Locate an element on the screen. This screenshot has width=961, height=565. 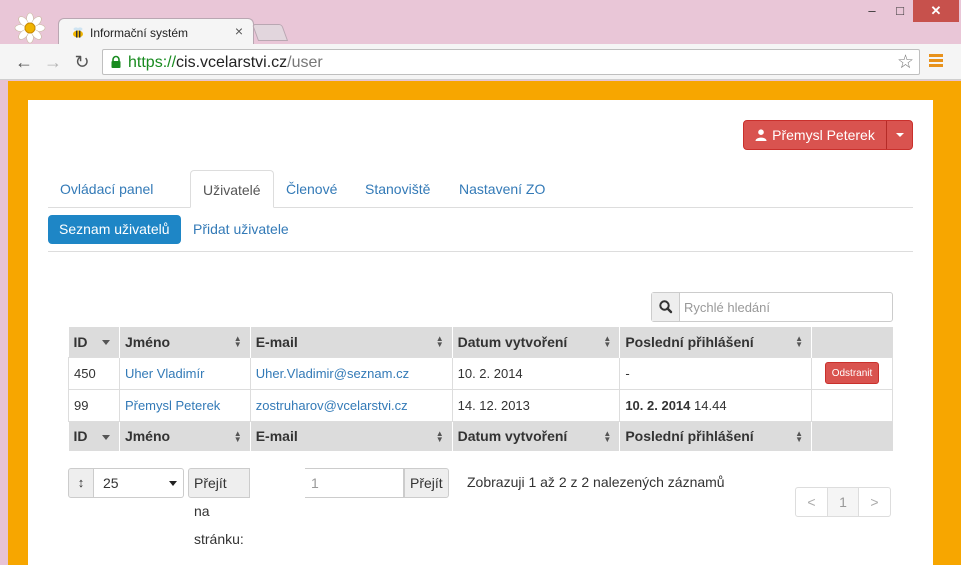
user-name-button: Přemysl Peterek is located at coordinates (815, 135).